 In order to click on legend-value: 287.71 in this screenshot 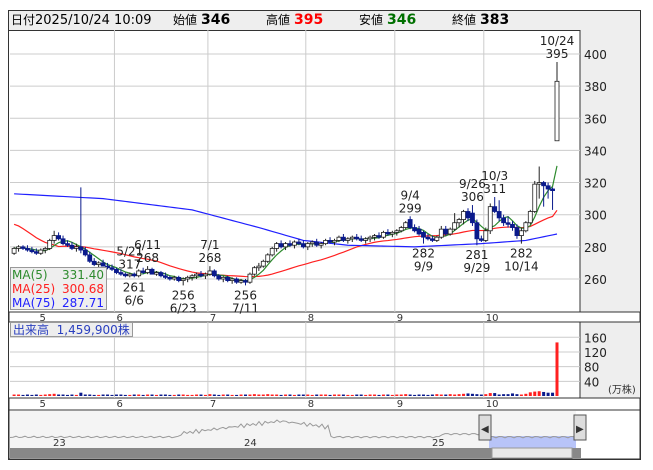, I will do `click(83, 303)`.